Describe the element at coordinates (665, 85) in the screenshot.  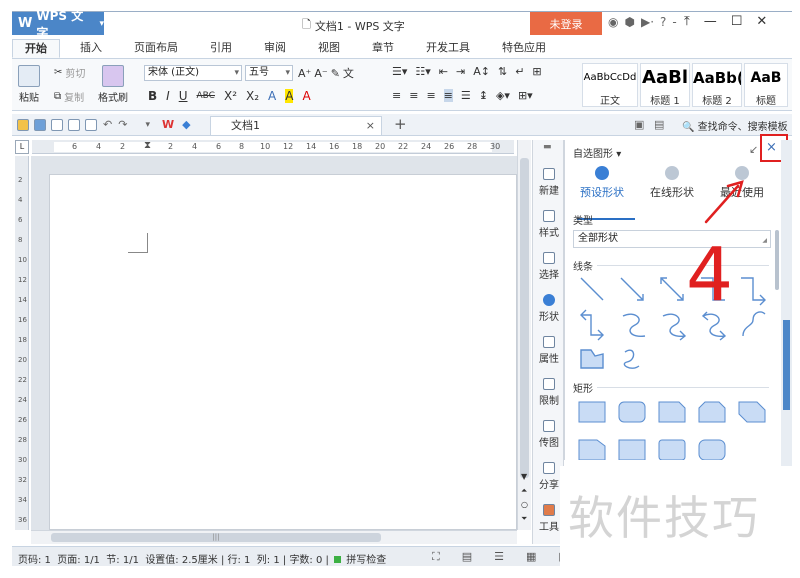
I see `style-heading-1: AaBl 标题 1` at that location.